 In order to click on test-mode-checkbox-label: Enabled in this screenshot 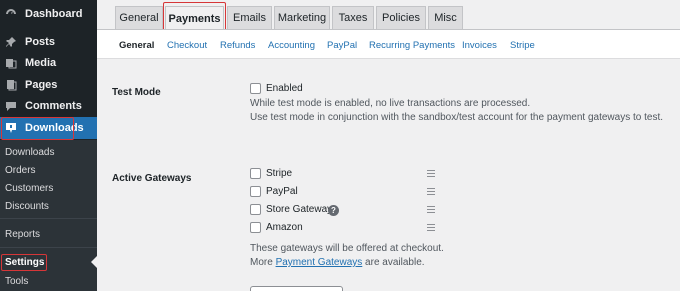, I will do `click(284, 88)`.